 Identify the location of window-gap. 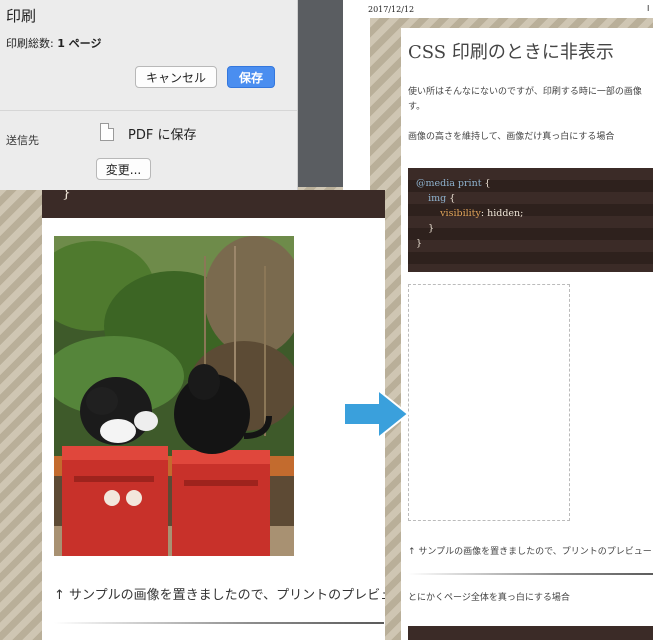
(320, 100).